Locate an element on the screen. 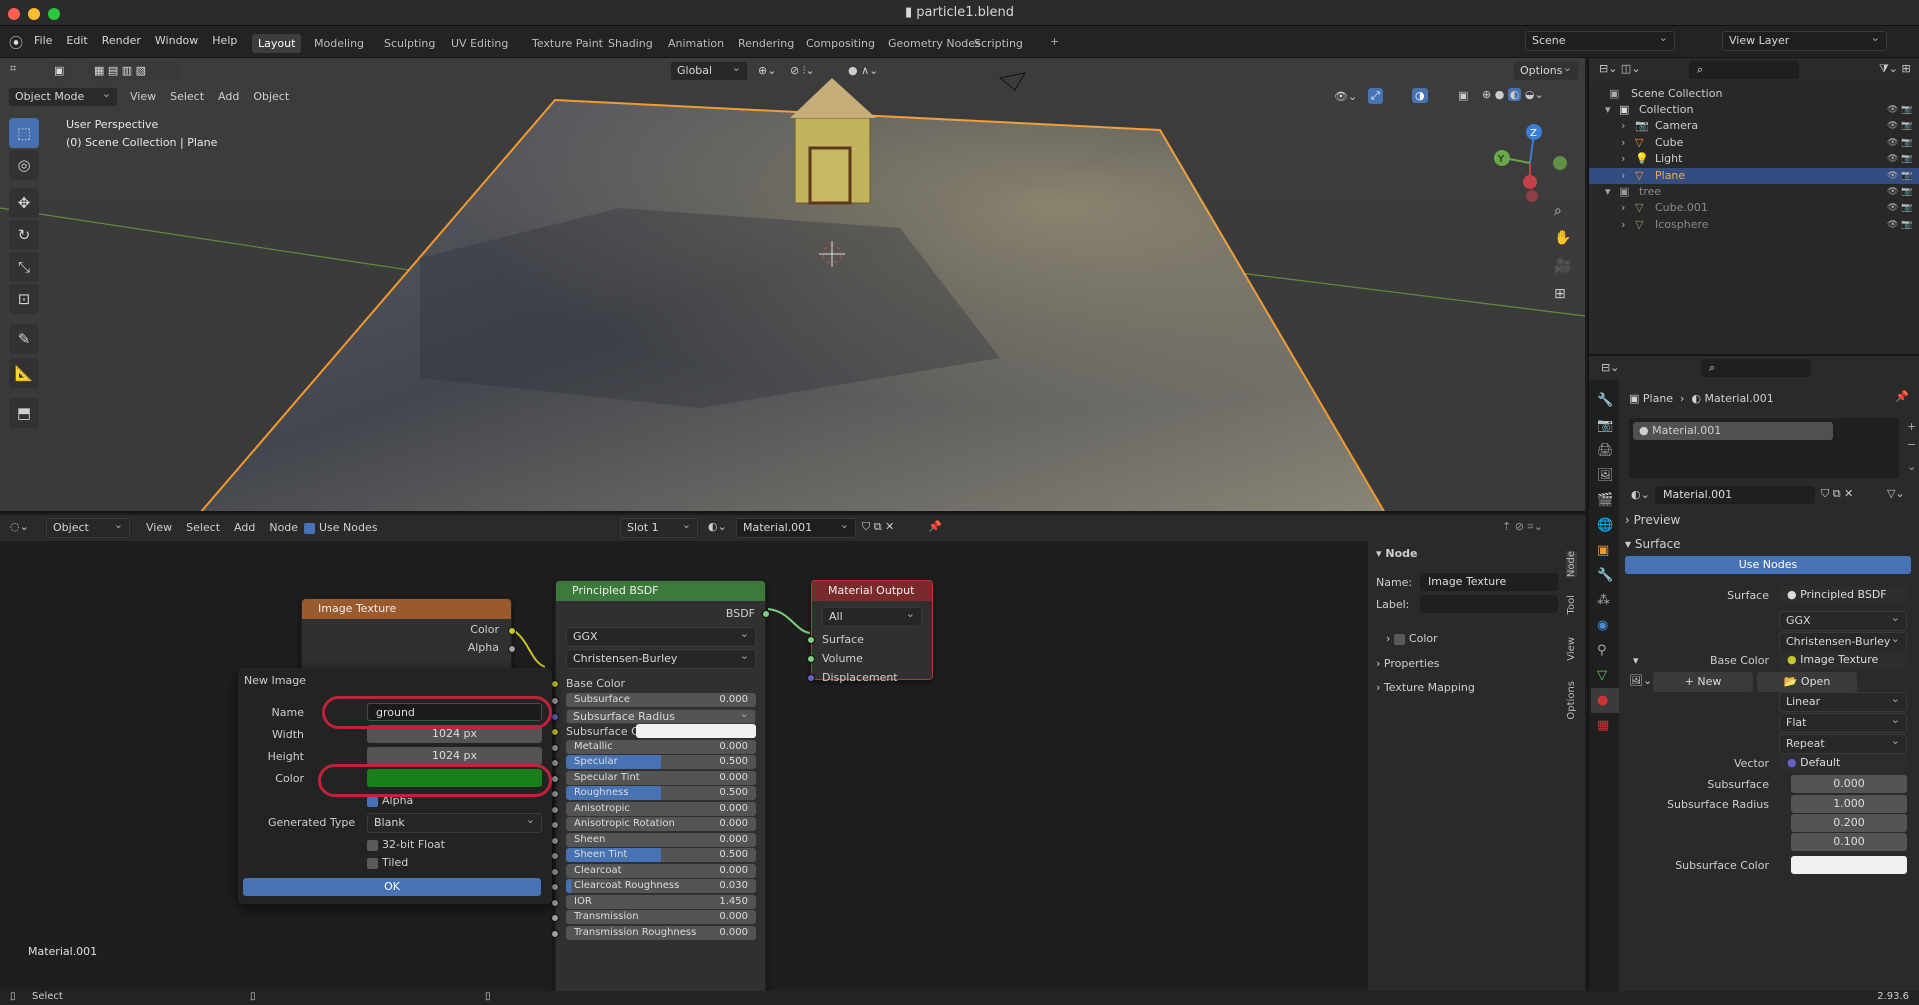 The image size is (1919, 1005). properties-search: ⌕ is located at coordinates (1756, 368).